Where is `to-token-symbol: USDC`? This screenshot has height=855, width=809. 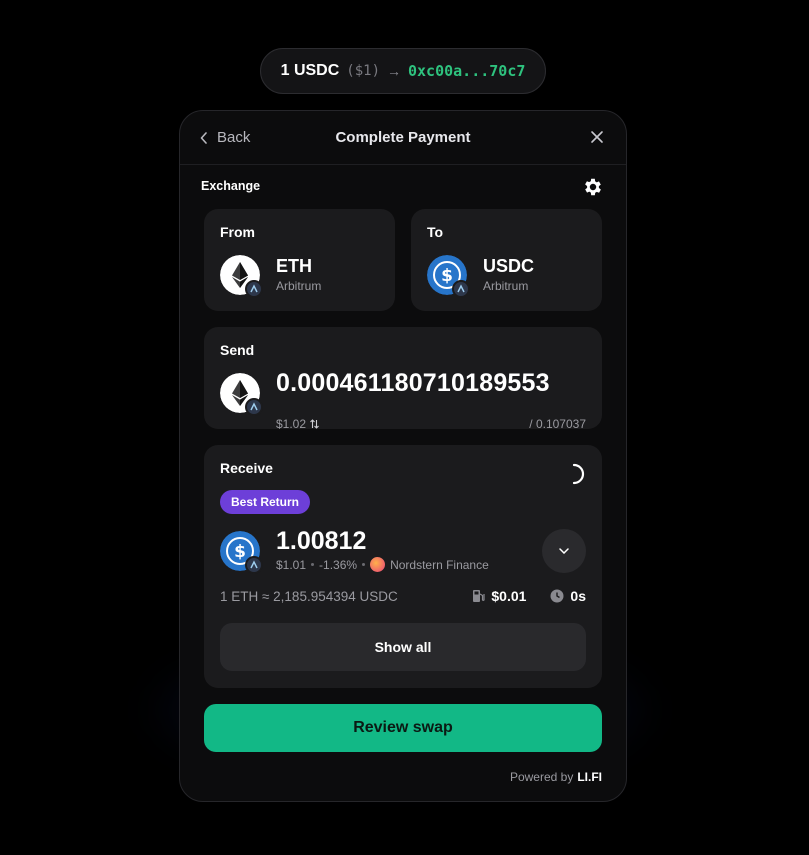
to-token-symbol: USDC is located at coordinates (509, 266).